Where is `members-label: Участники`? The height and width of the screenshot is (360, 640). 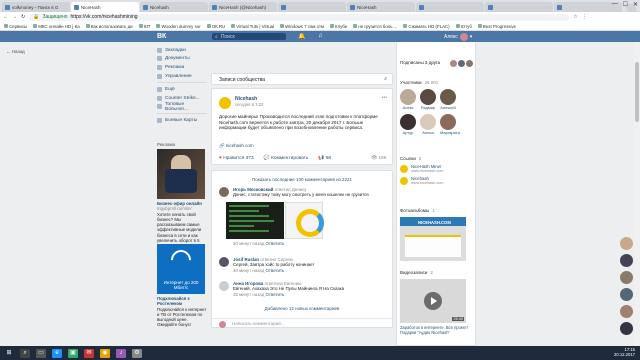 members-label: Участники is located at coordinates (411, 82).